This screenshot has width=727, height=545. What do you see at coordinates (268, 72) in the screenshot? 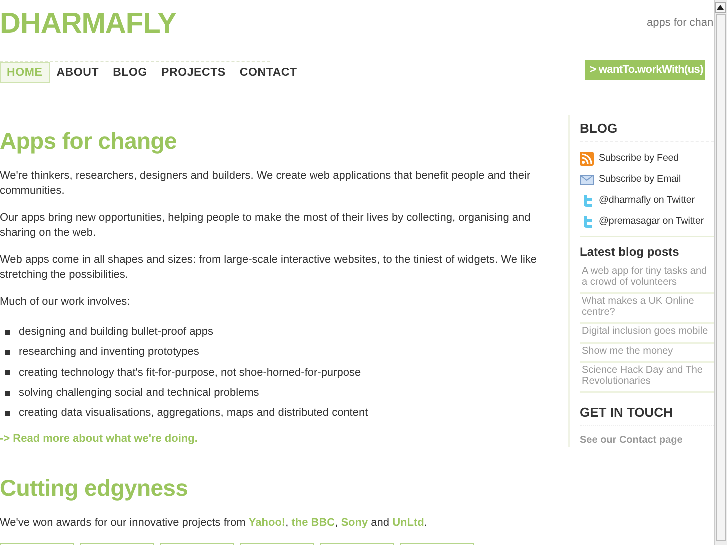
I see `nav-tab: CONTACT` at bounding box center [268, 72].